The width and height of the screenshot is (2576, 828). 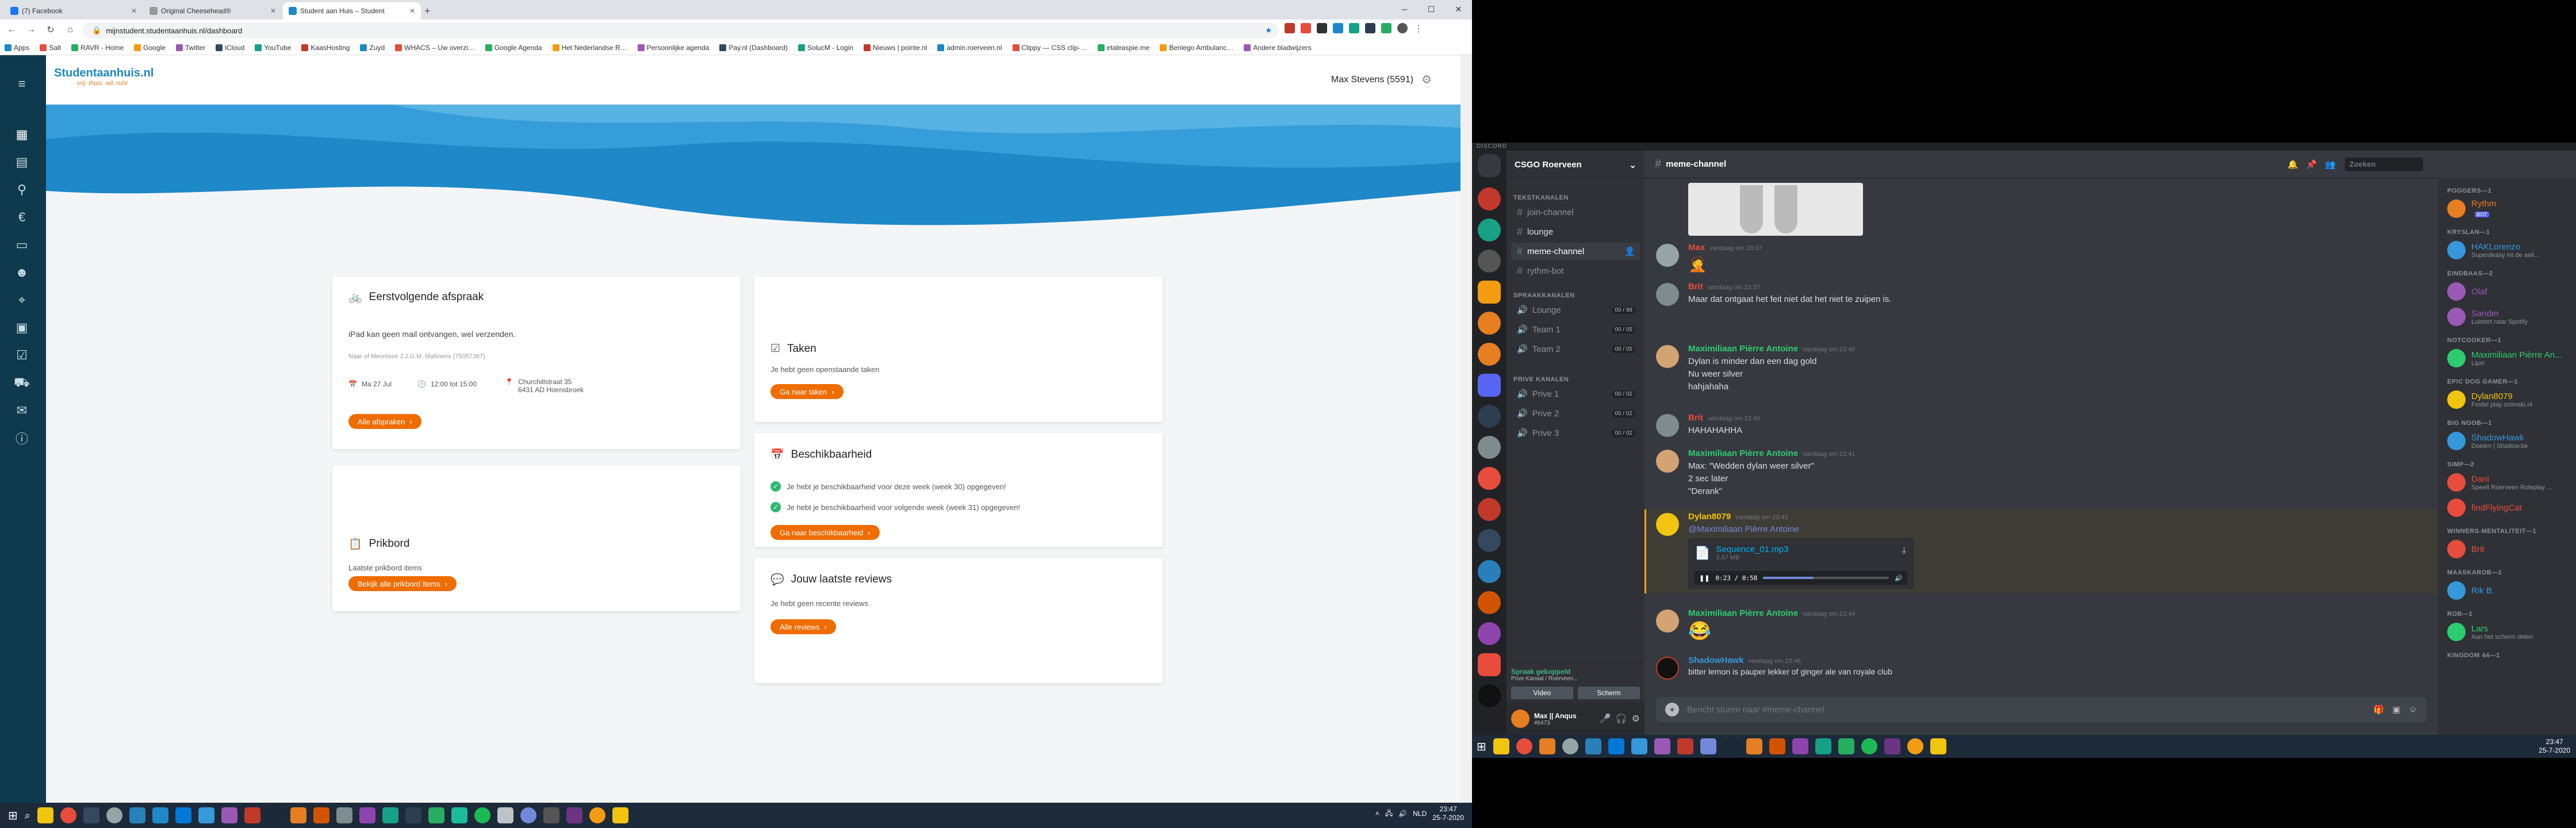 What do you see at coordinates (482, 815) in the screenshot?
I see `spotify-icon` at bounding box center [482, 815].